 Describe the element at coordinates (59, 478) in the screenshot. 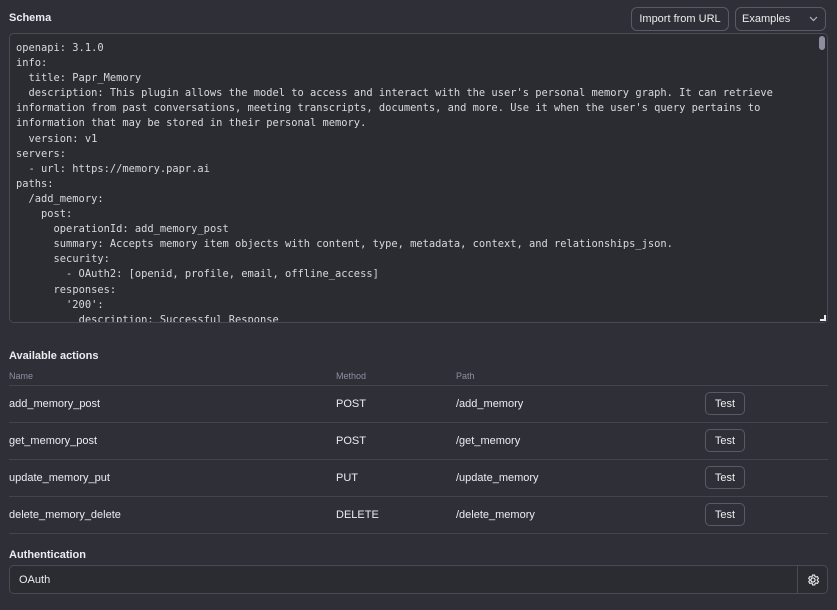

I see `action-name: update_memory_put` at that location.